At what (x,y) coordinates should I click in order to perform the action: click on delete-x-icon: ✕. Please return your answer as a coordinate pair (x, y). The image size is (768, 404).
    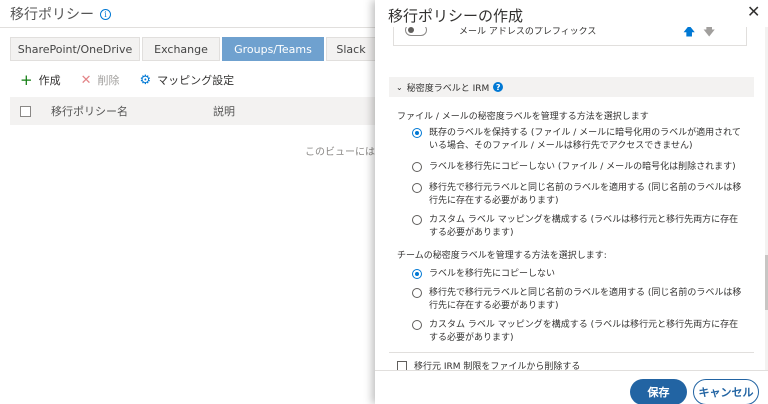
    Looking at the image, I should click on (86, 80).